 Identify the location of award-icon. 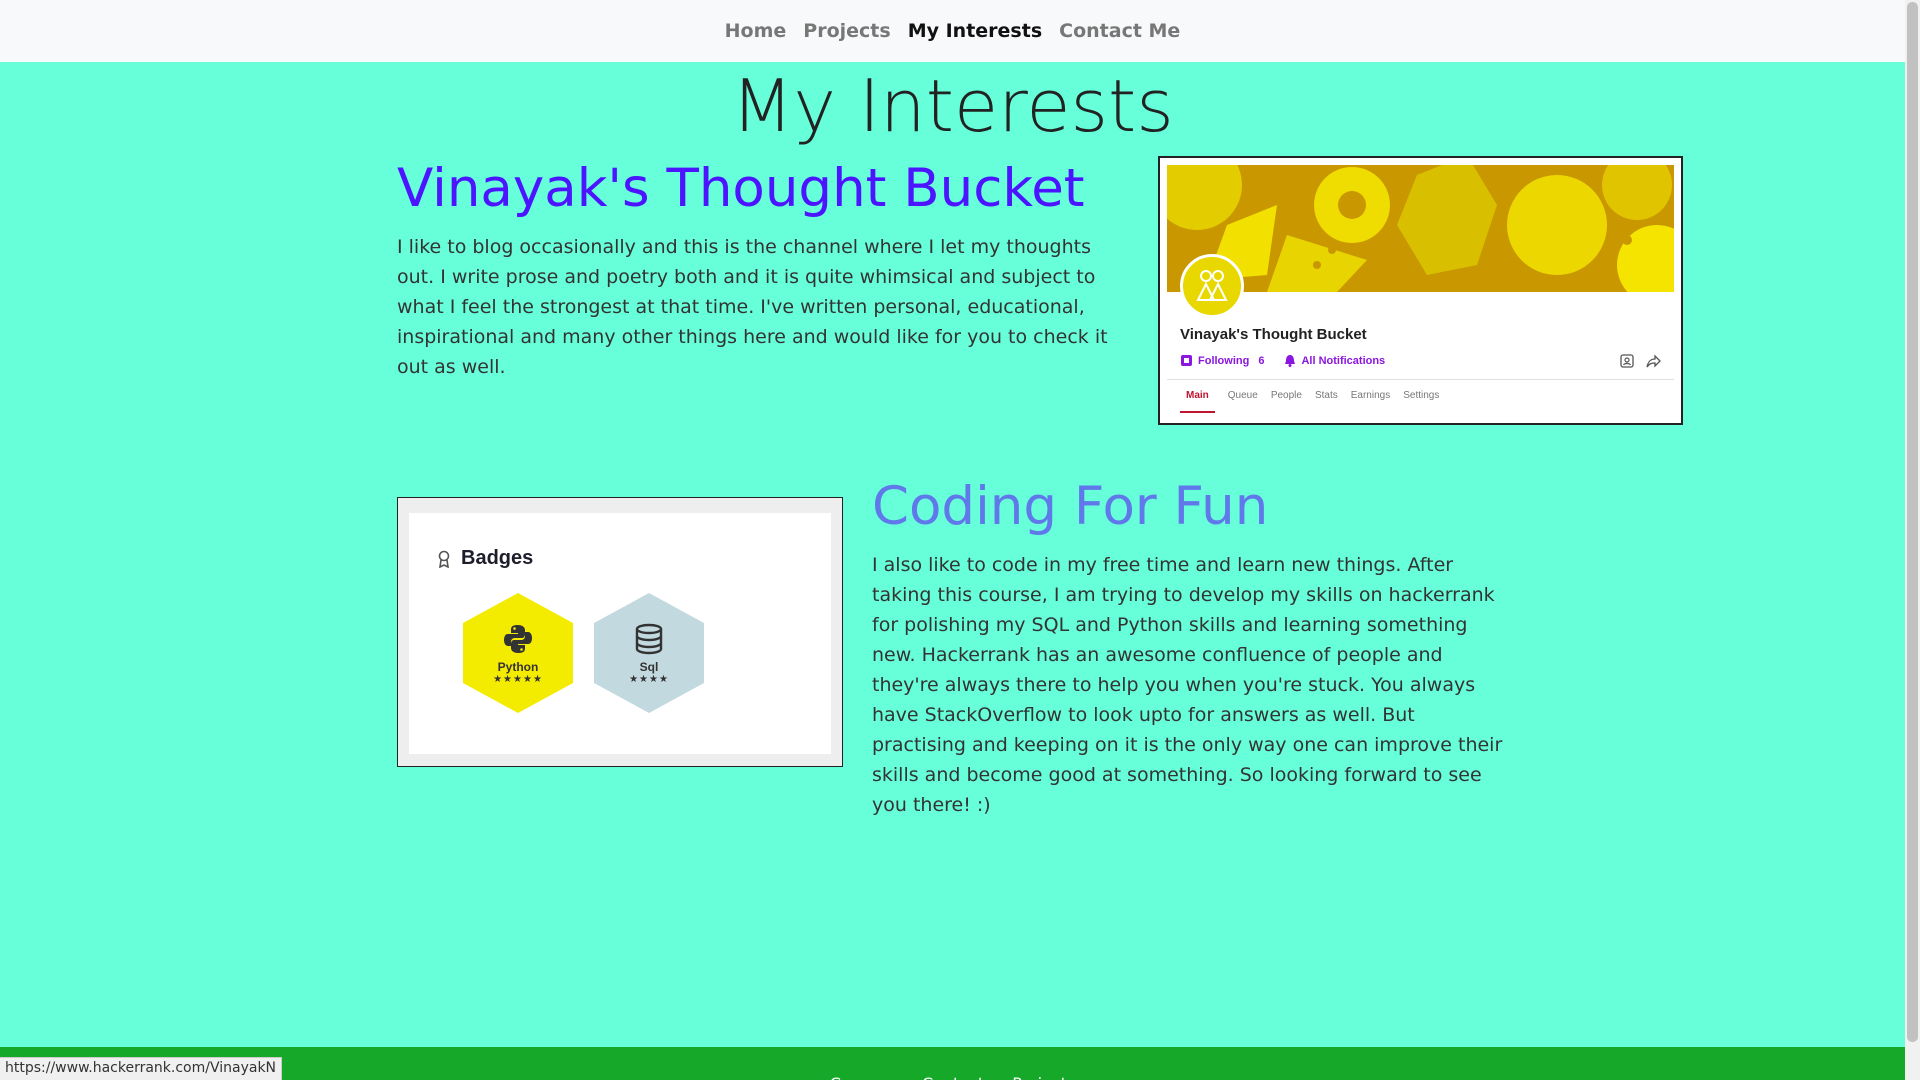
(444, 559).